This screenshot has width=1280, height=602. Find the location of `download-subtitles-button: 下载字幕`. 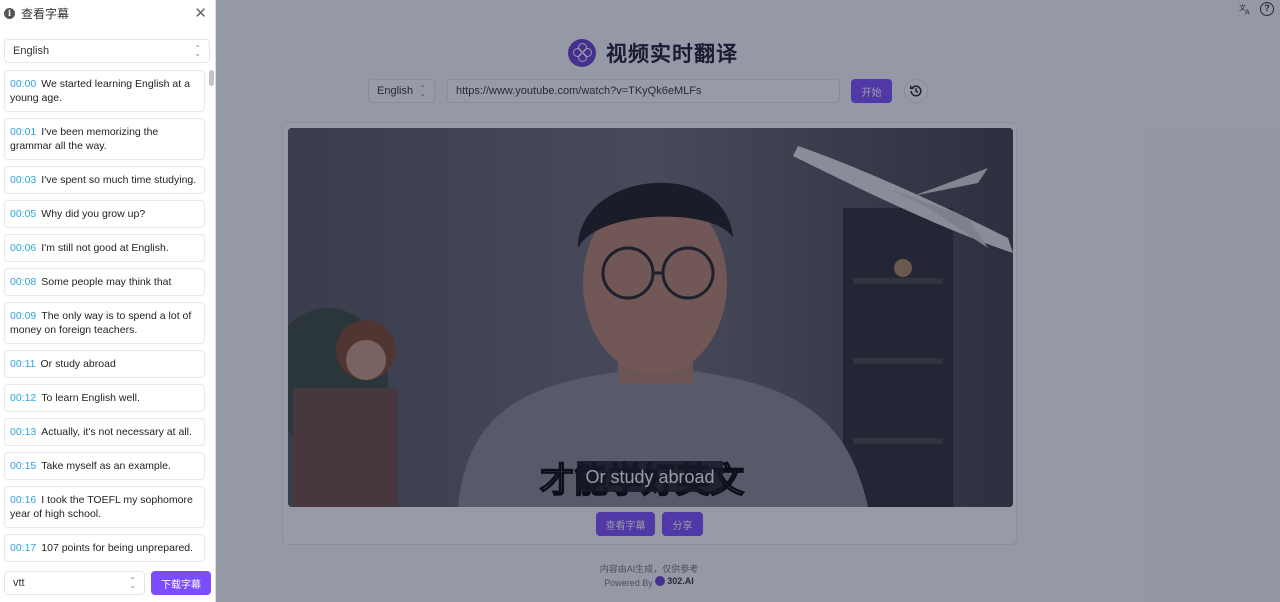

download-subtitles-button: 下载字幕 is located at coordinates (181, 583).